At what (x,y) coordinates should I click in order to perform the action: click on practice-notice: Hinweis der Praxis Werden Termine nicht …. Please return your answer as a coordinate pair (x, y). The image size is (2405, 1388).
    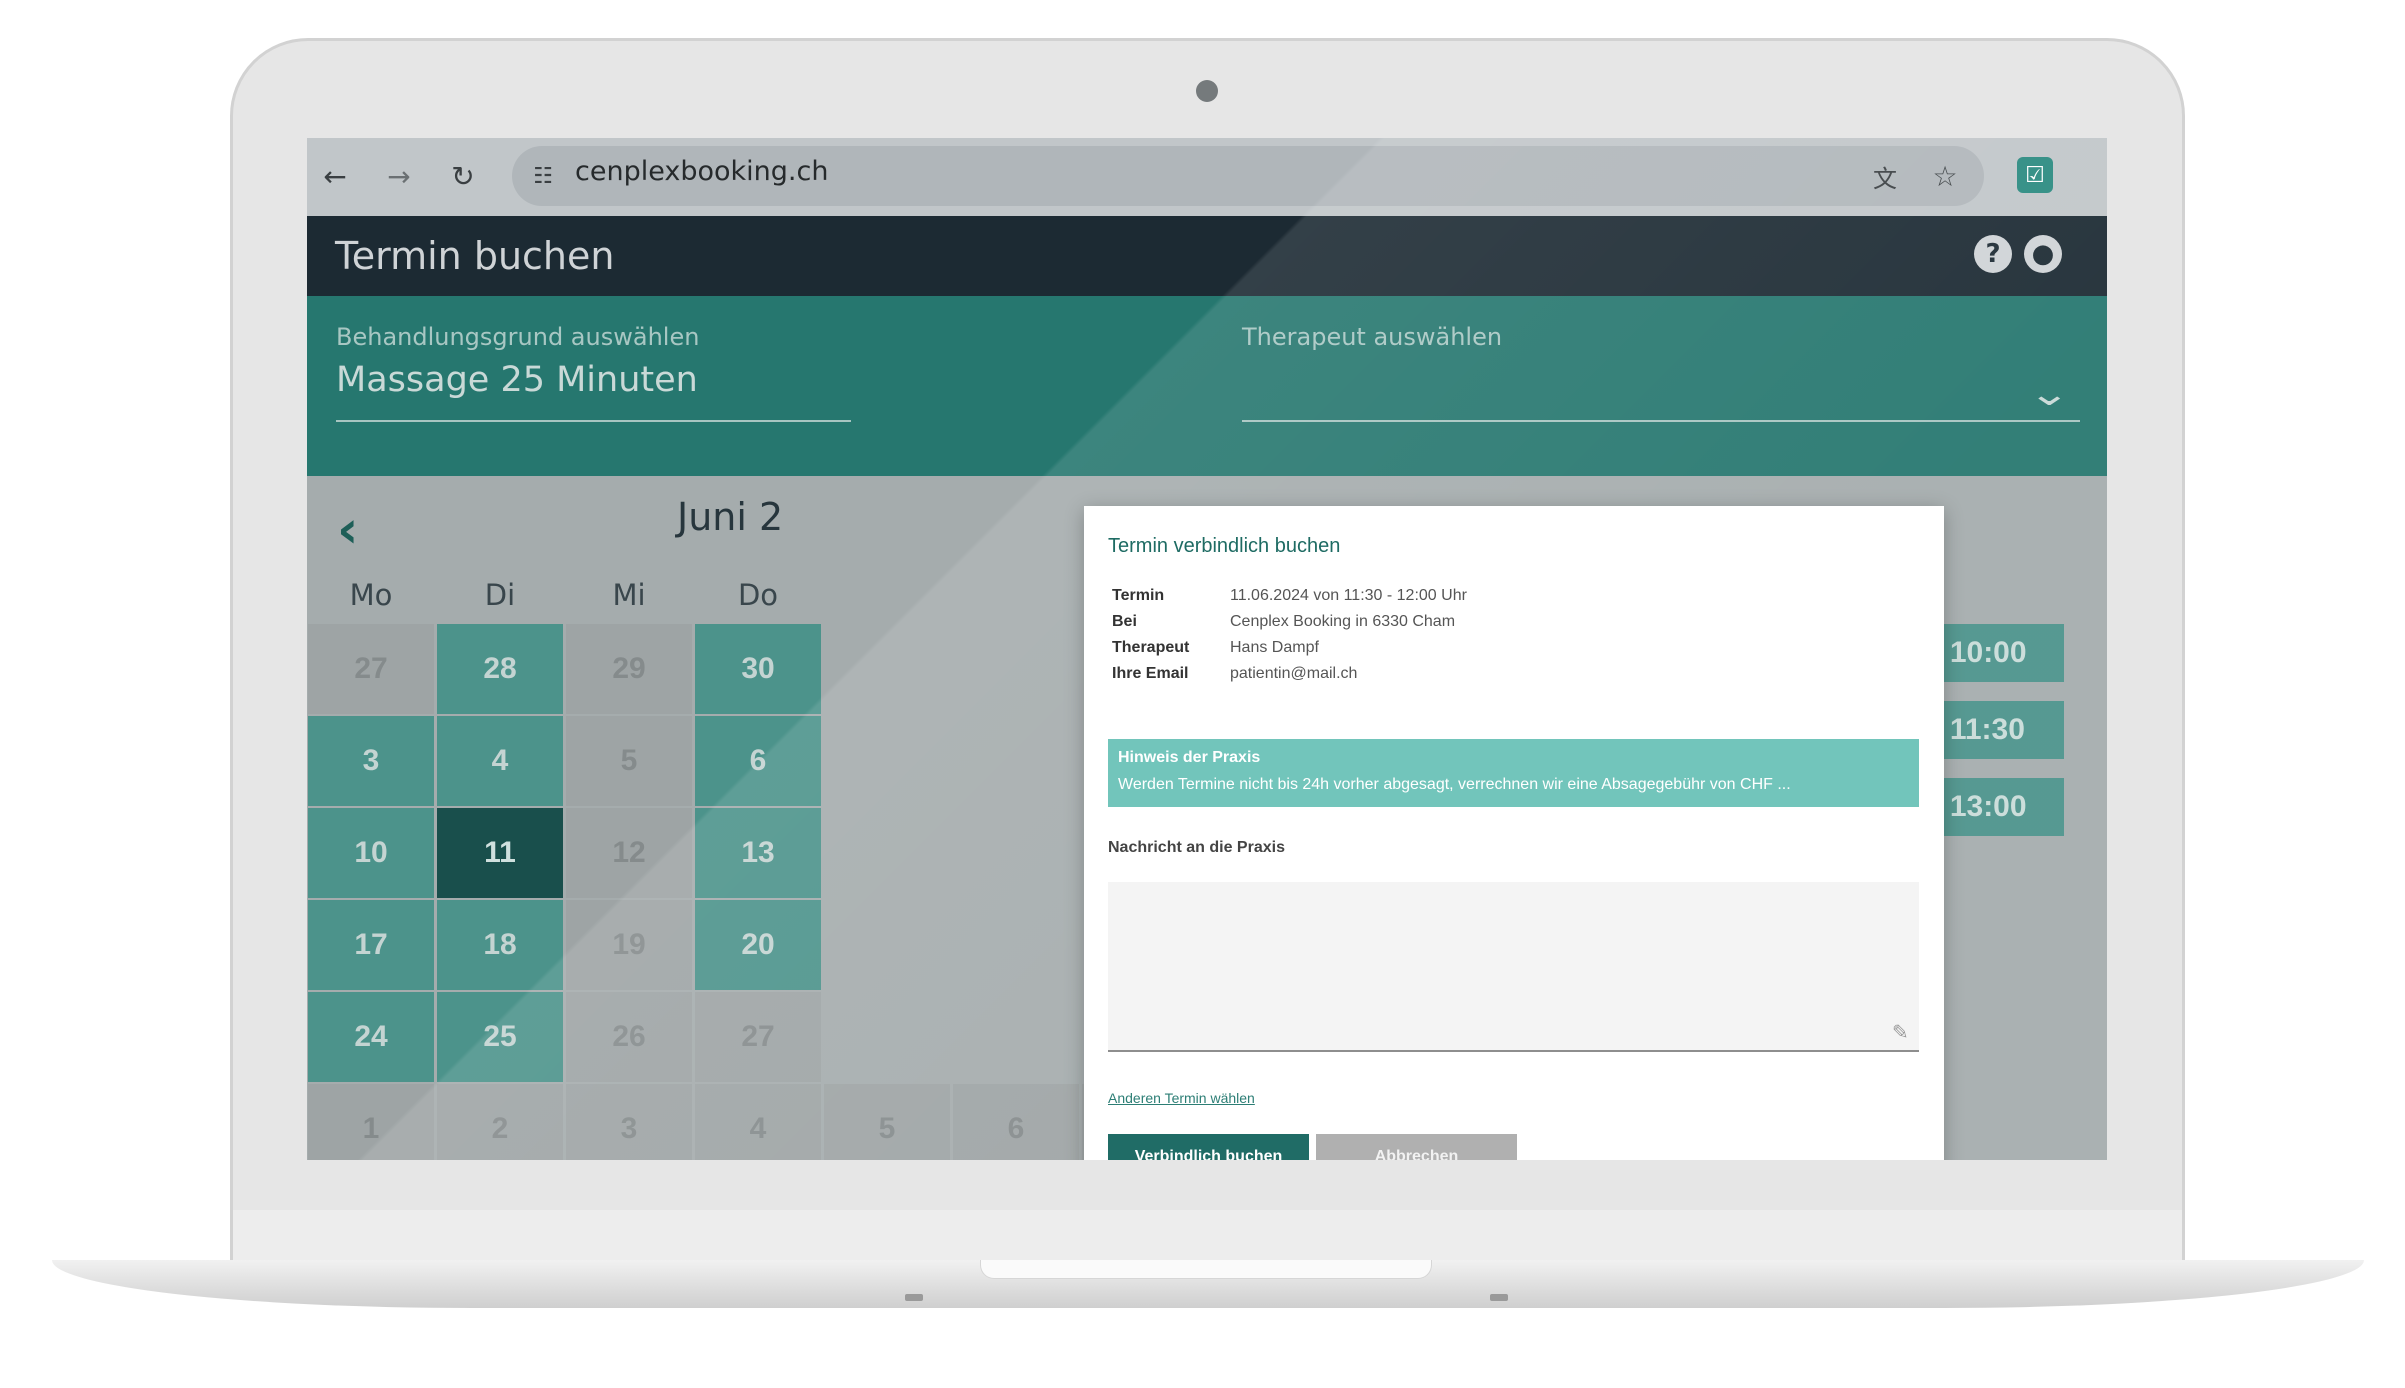
    Looking at the image, I should click on (1513, 773).